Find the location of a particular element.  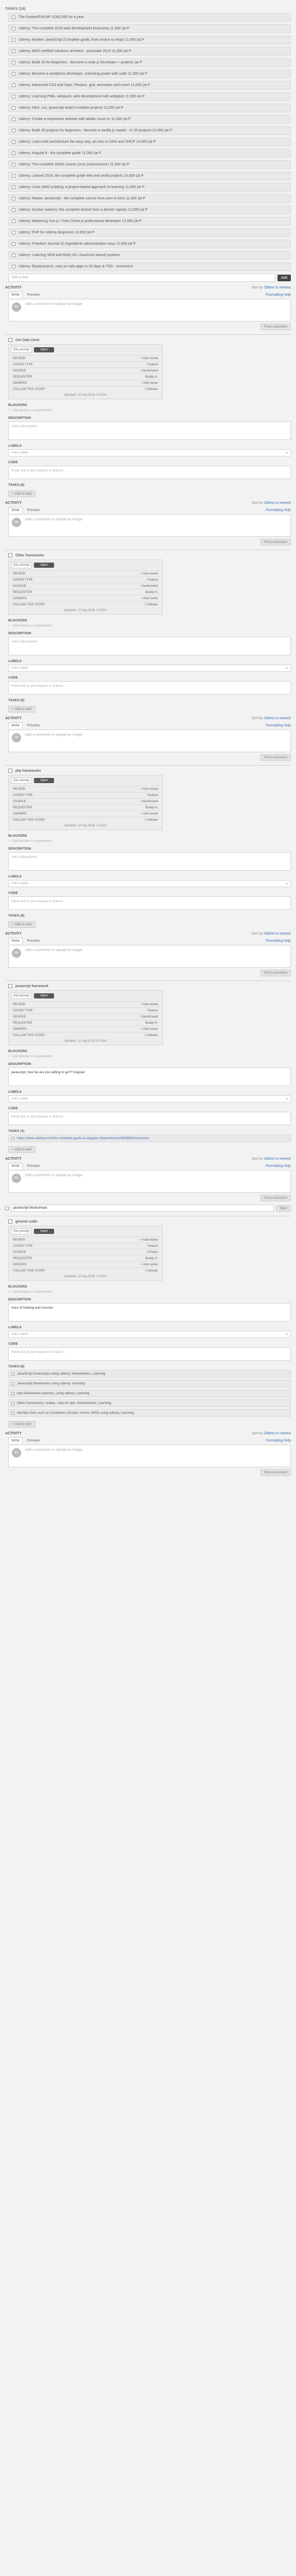

story-title: php frameworks is located at coordinates (28, 771).